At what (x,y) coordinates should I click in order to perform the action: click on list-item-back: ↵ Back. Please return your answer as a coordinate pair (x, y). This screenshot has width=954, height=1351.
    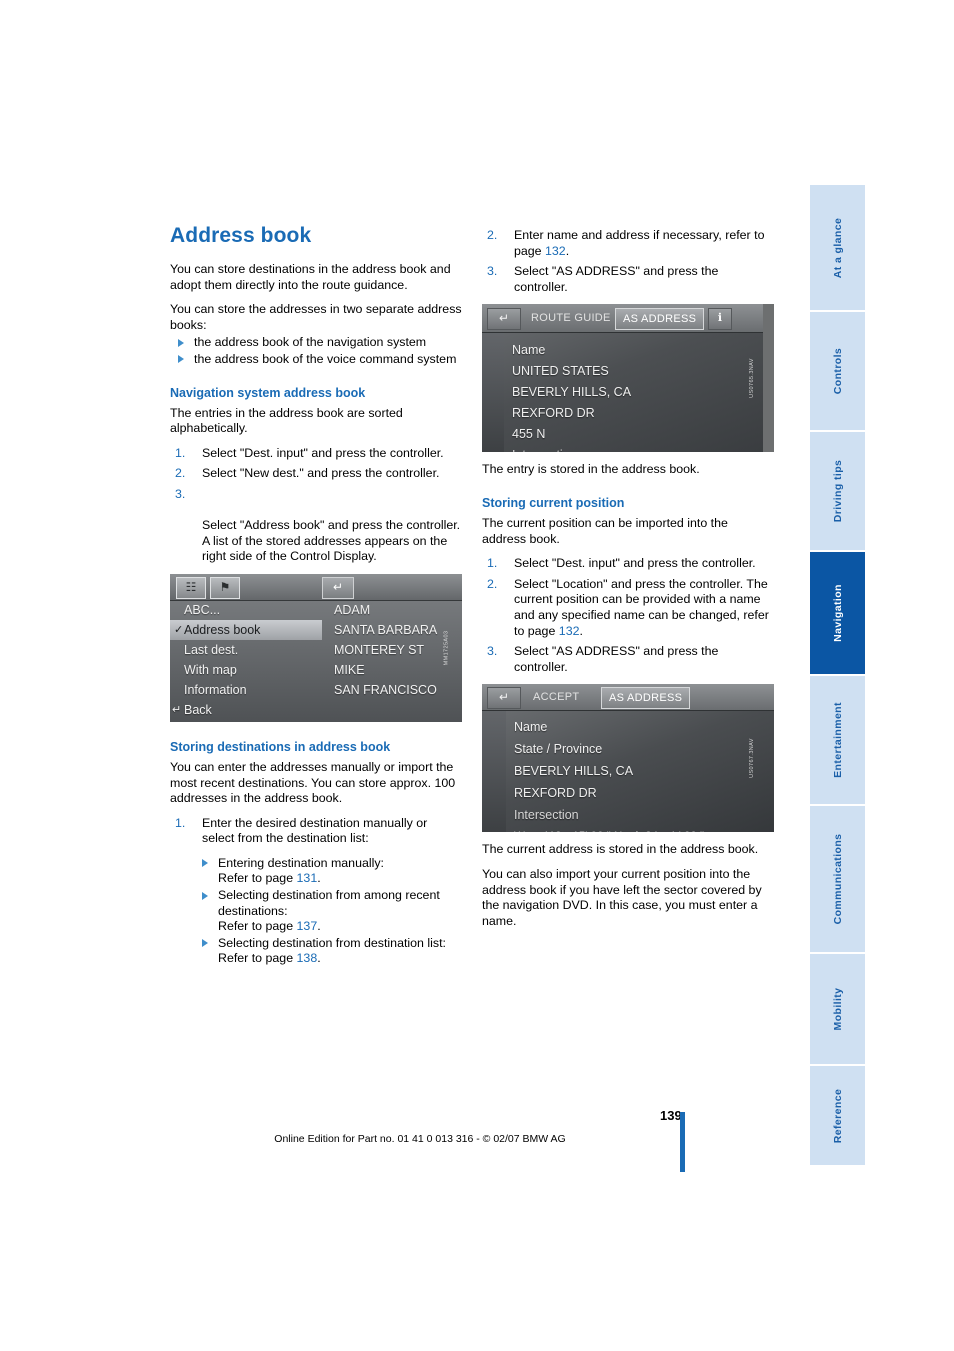
    Looking at the image, I should click on (246, 710).